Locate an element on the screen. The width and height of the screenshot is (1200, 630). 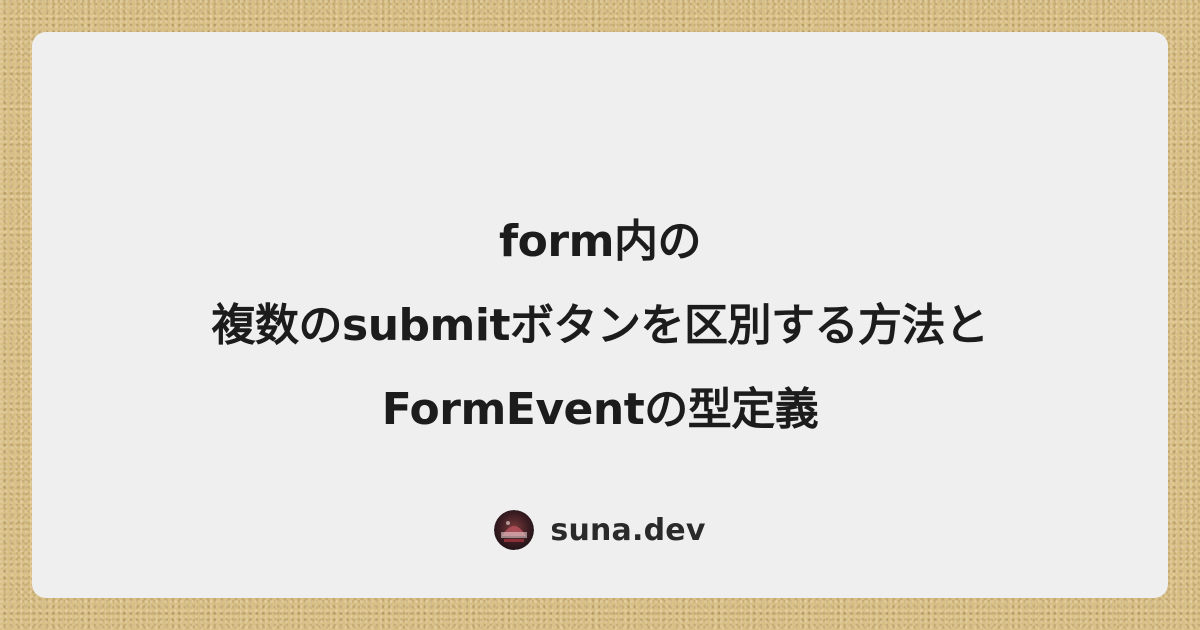
title-line-1: form内の is located at coordinates (600, 241).